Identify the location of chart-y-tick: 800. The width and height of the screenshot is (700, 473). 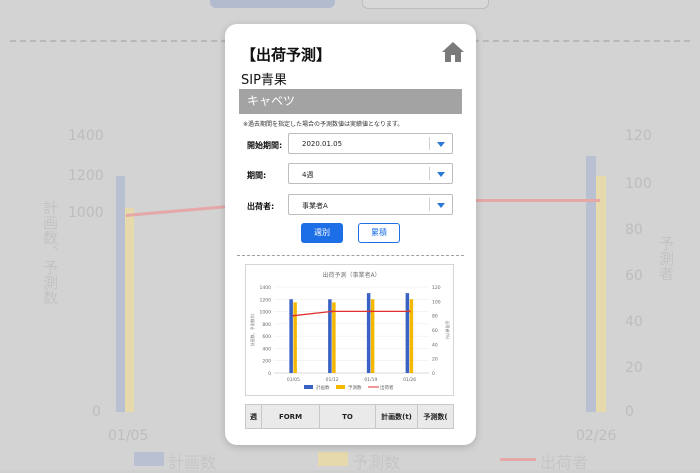
(266, 325).